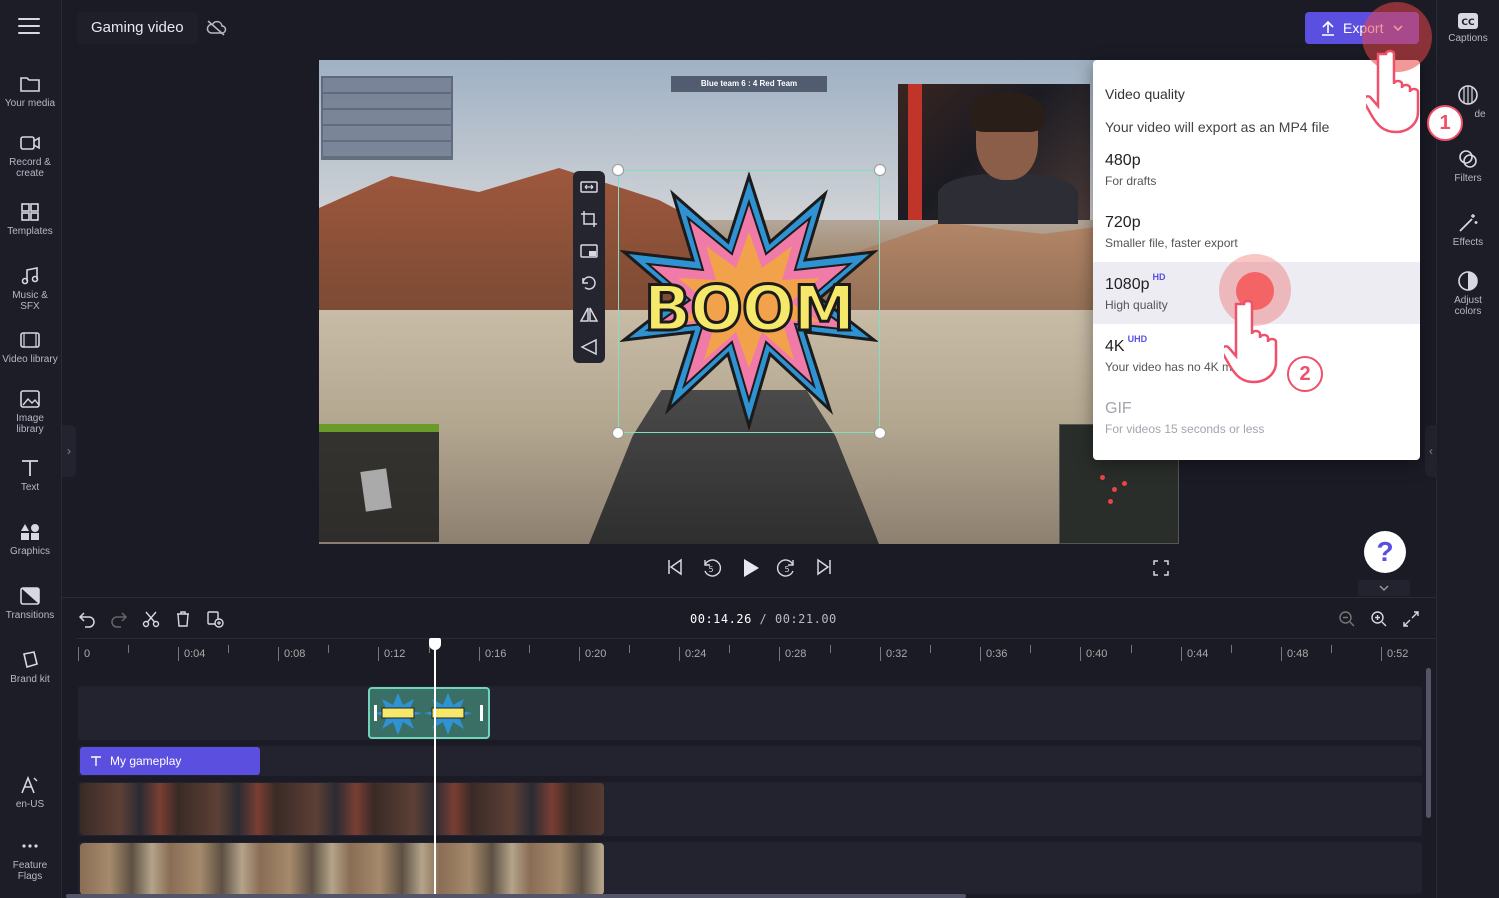  What do you see at coordinates (119, 619) in the screenshot?
I see `redo-icon` at bounding box center [119, 619].